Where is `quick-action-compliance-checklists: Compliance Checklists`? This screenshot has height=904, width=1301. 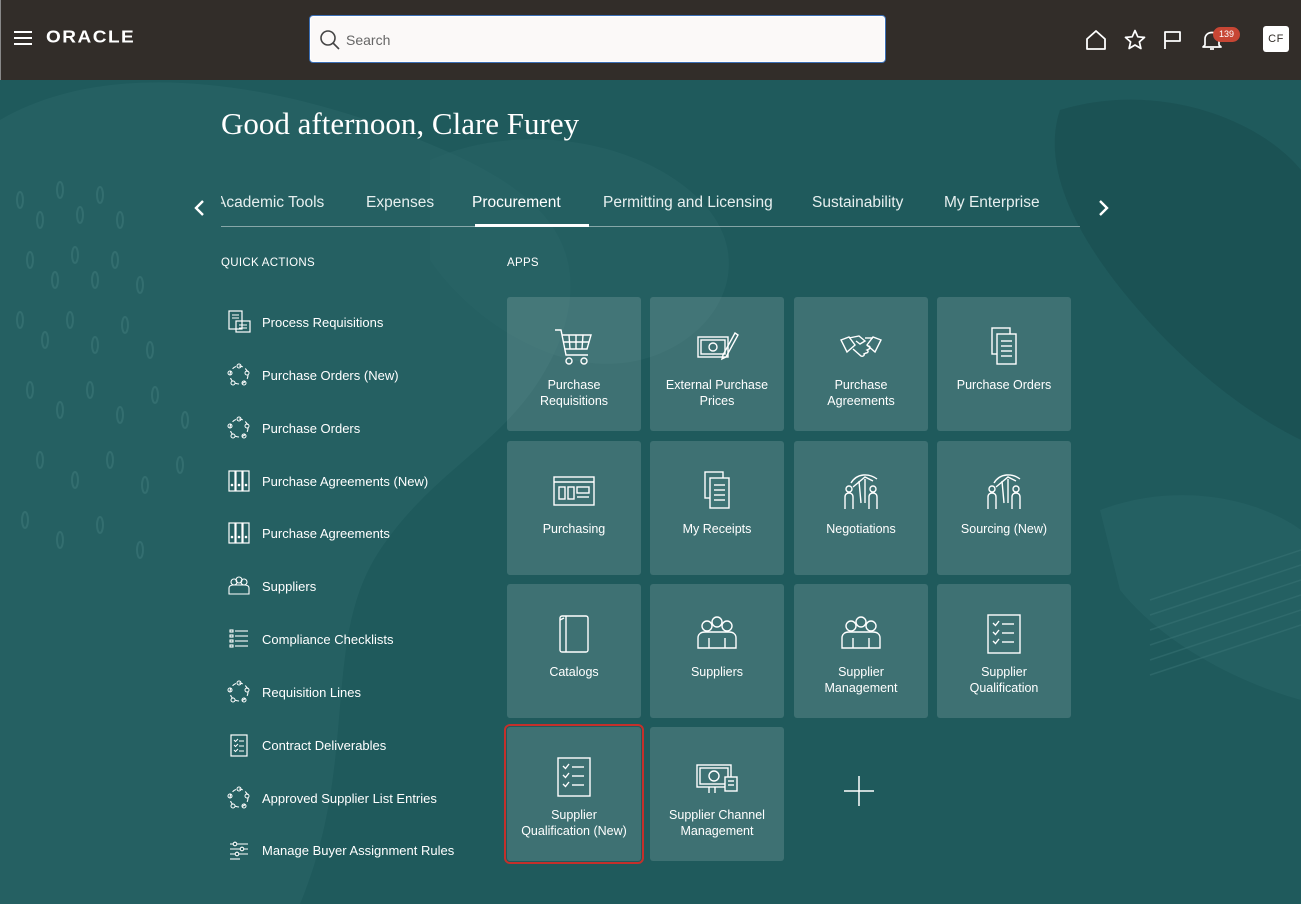 quick-action-compliance-checklists: Compliance Checklists is located at coordinates (310, 639).